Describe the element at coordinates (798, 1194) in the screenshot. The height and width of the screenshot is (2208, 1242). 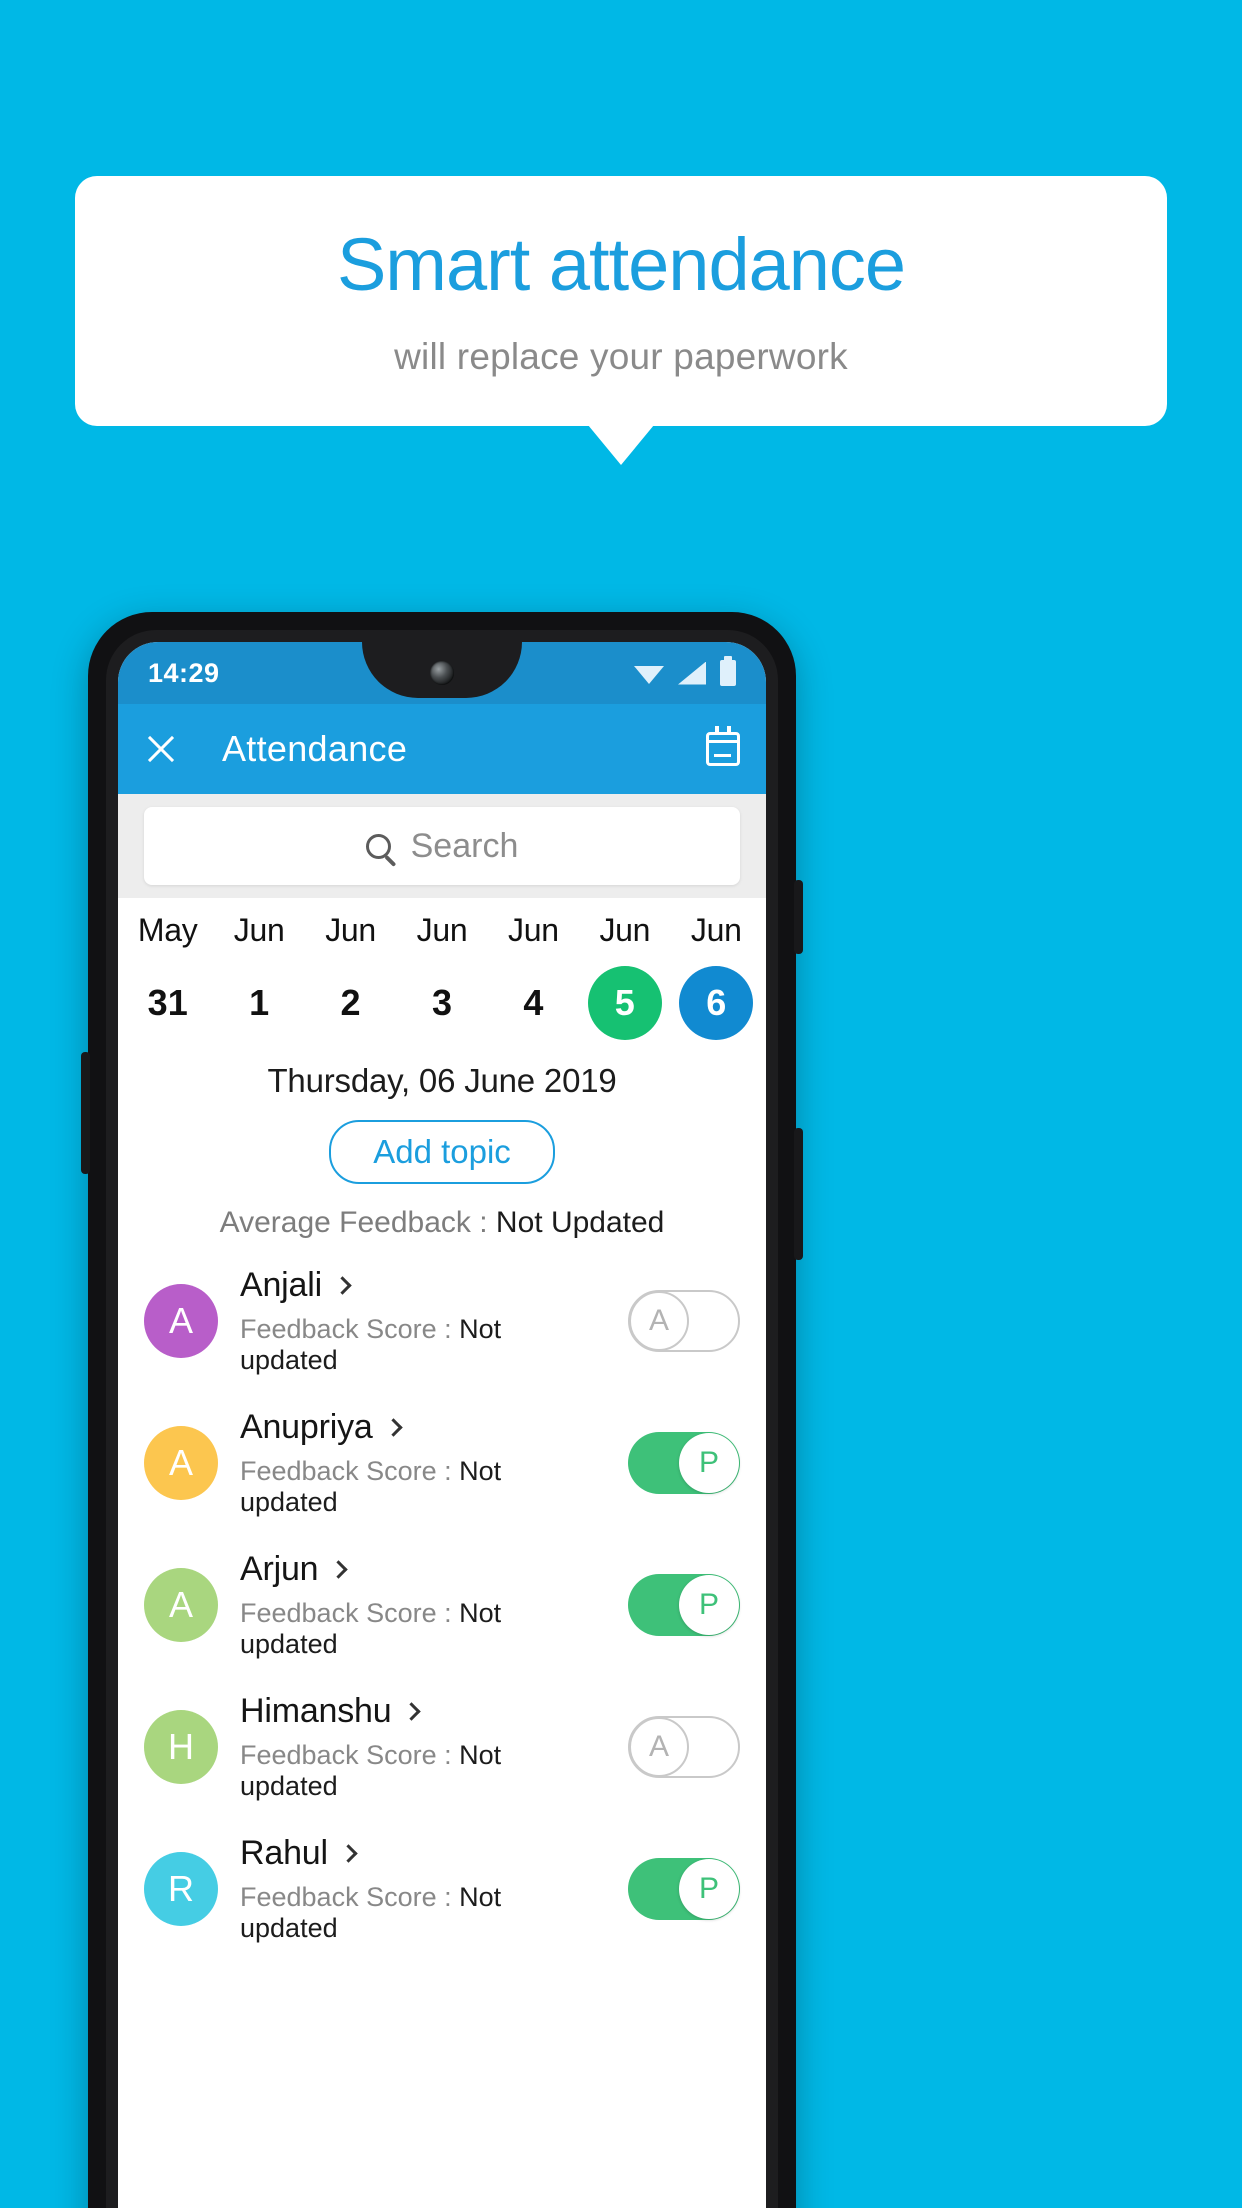
I see `phone-volume-button` at that location.